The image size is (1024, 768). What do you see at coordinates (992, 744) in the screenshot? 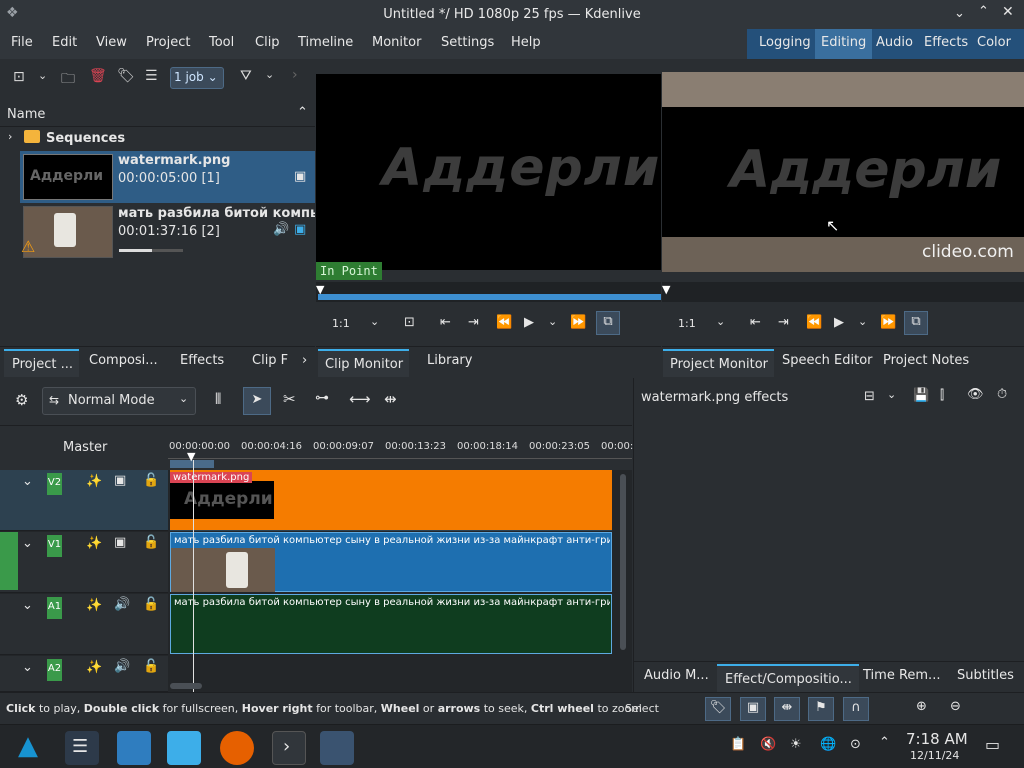
I see `show-desktop-icon: ▭` at bounding box center [992, 744].